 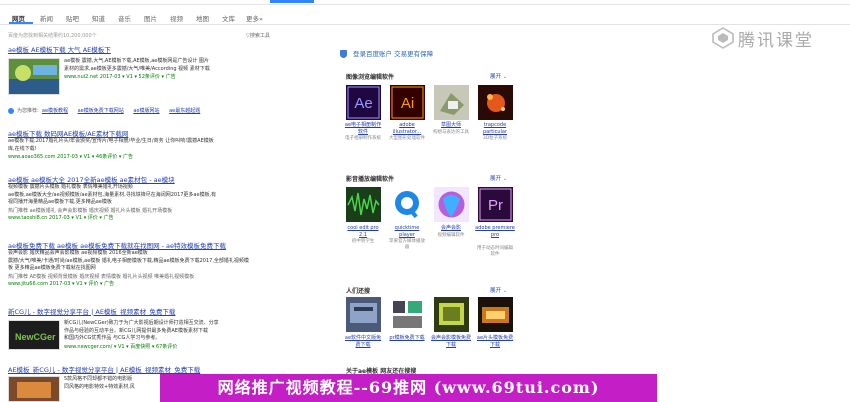 I want to click on app-label: adobe premiere pro, so click(x=495, y=232).